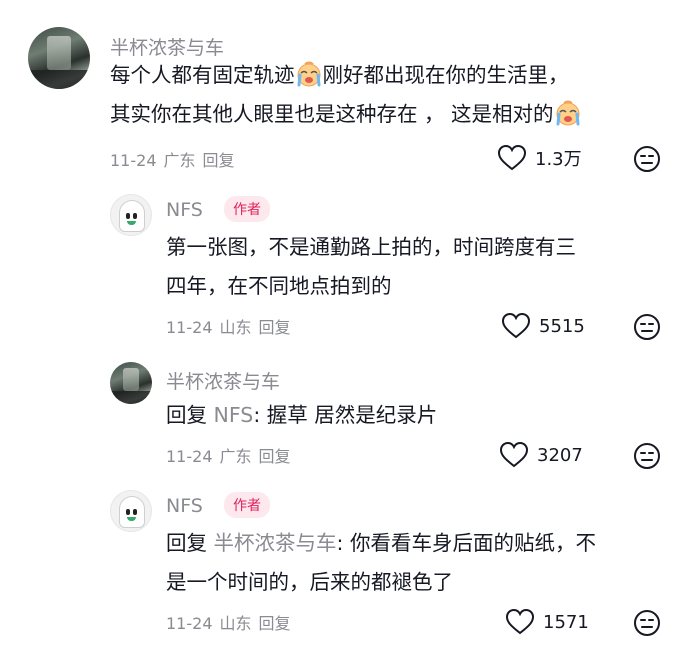 The height and width of the screenshot is (648, 690). I want to click on like-button: 3207, so click(541, 455).